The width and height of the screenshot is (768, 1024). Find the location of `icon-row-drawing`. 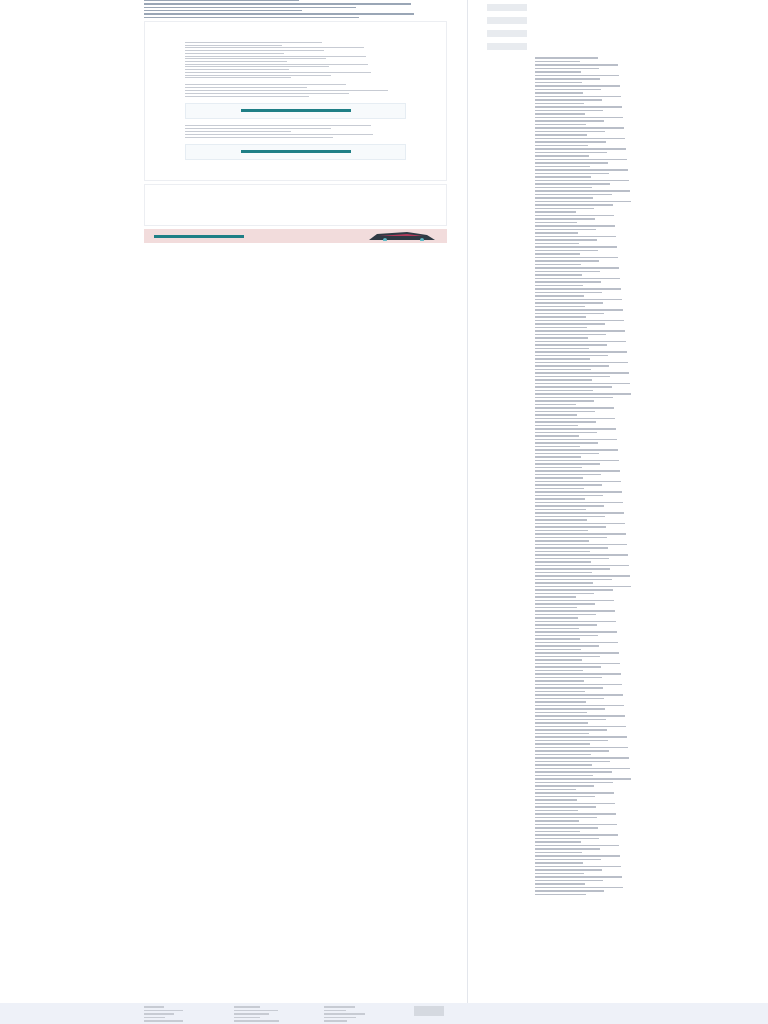

icon-row-drawing is located at coordinates (429, 1011).